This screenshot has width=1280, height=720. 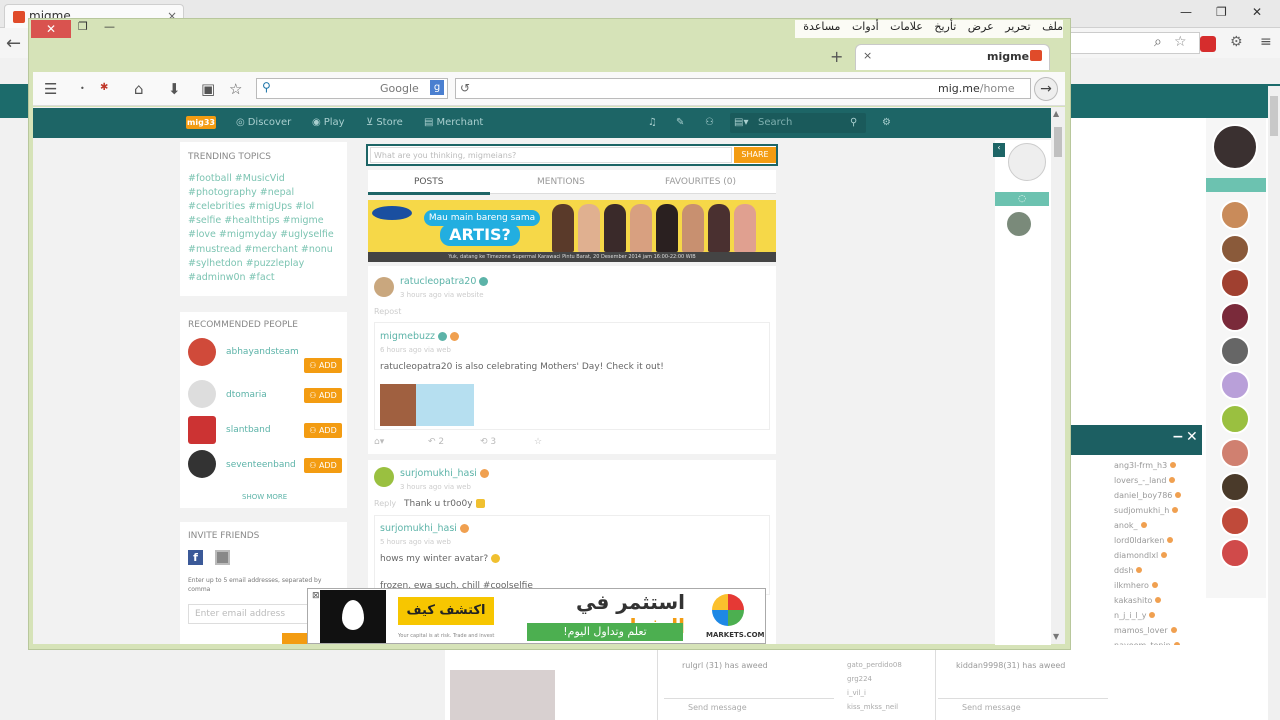 What do you see at coordinates (1058, 375) in the screenshot?
I see `page-scrollbar: ▲ ▼` at bounding box center [1058, 375].